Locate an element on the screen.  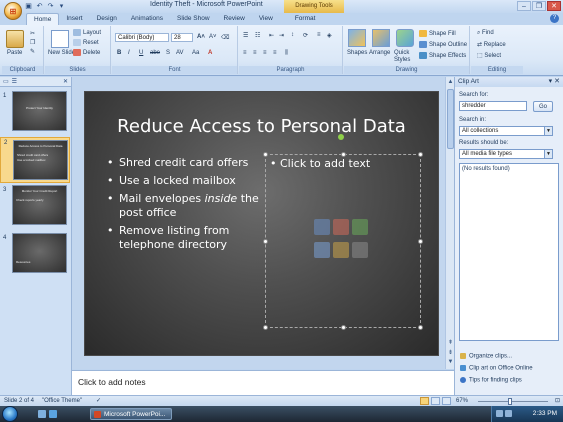
align-right-icon: ≡ is located at coordinates (265, 53).